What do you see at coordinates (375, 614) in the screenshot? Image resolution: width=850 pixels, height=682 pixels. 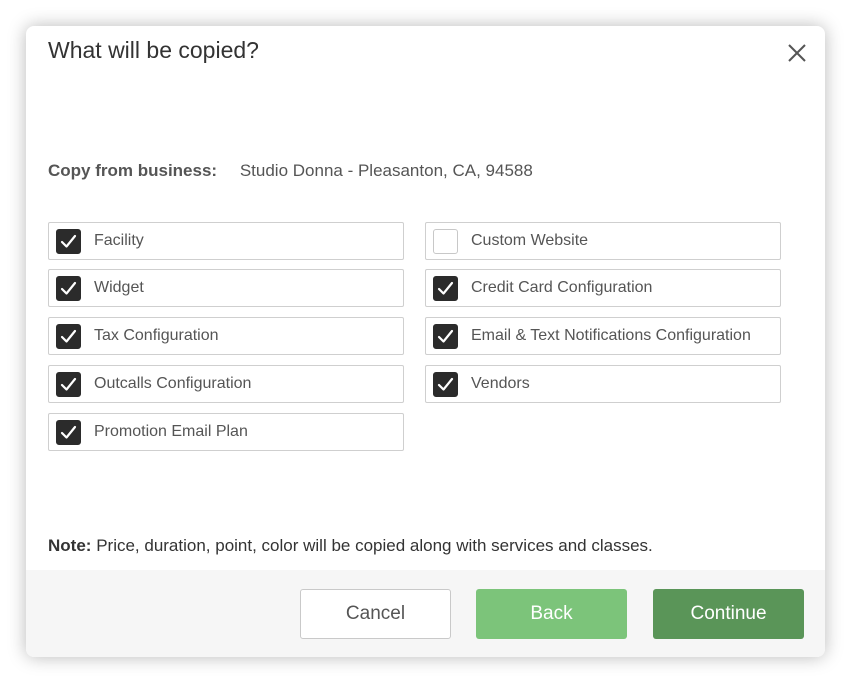 I see `cancel-button: Cancel` at bounding box center [375, 614].